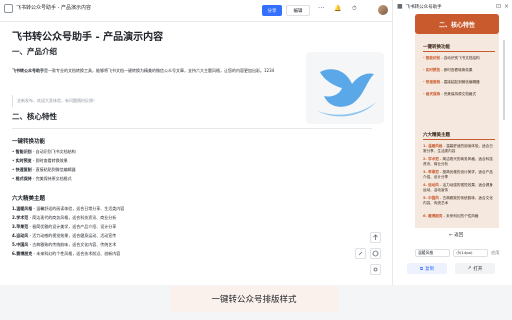 Image resolution: width=512 pixels, height=320 pixels. What do you see at coordinates (498, 6) in the screenshot?
I see `pin-icon: ⊡` at bounding box center [498, 6].